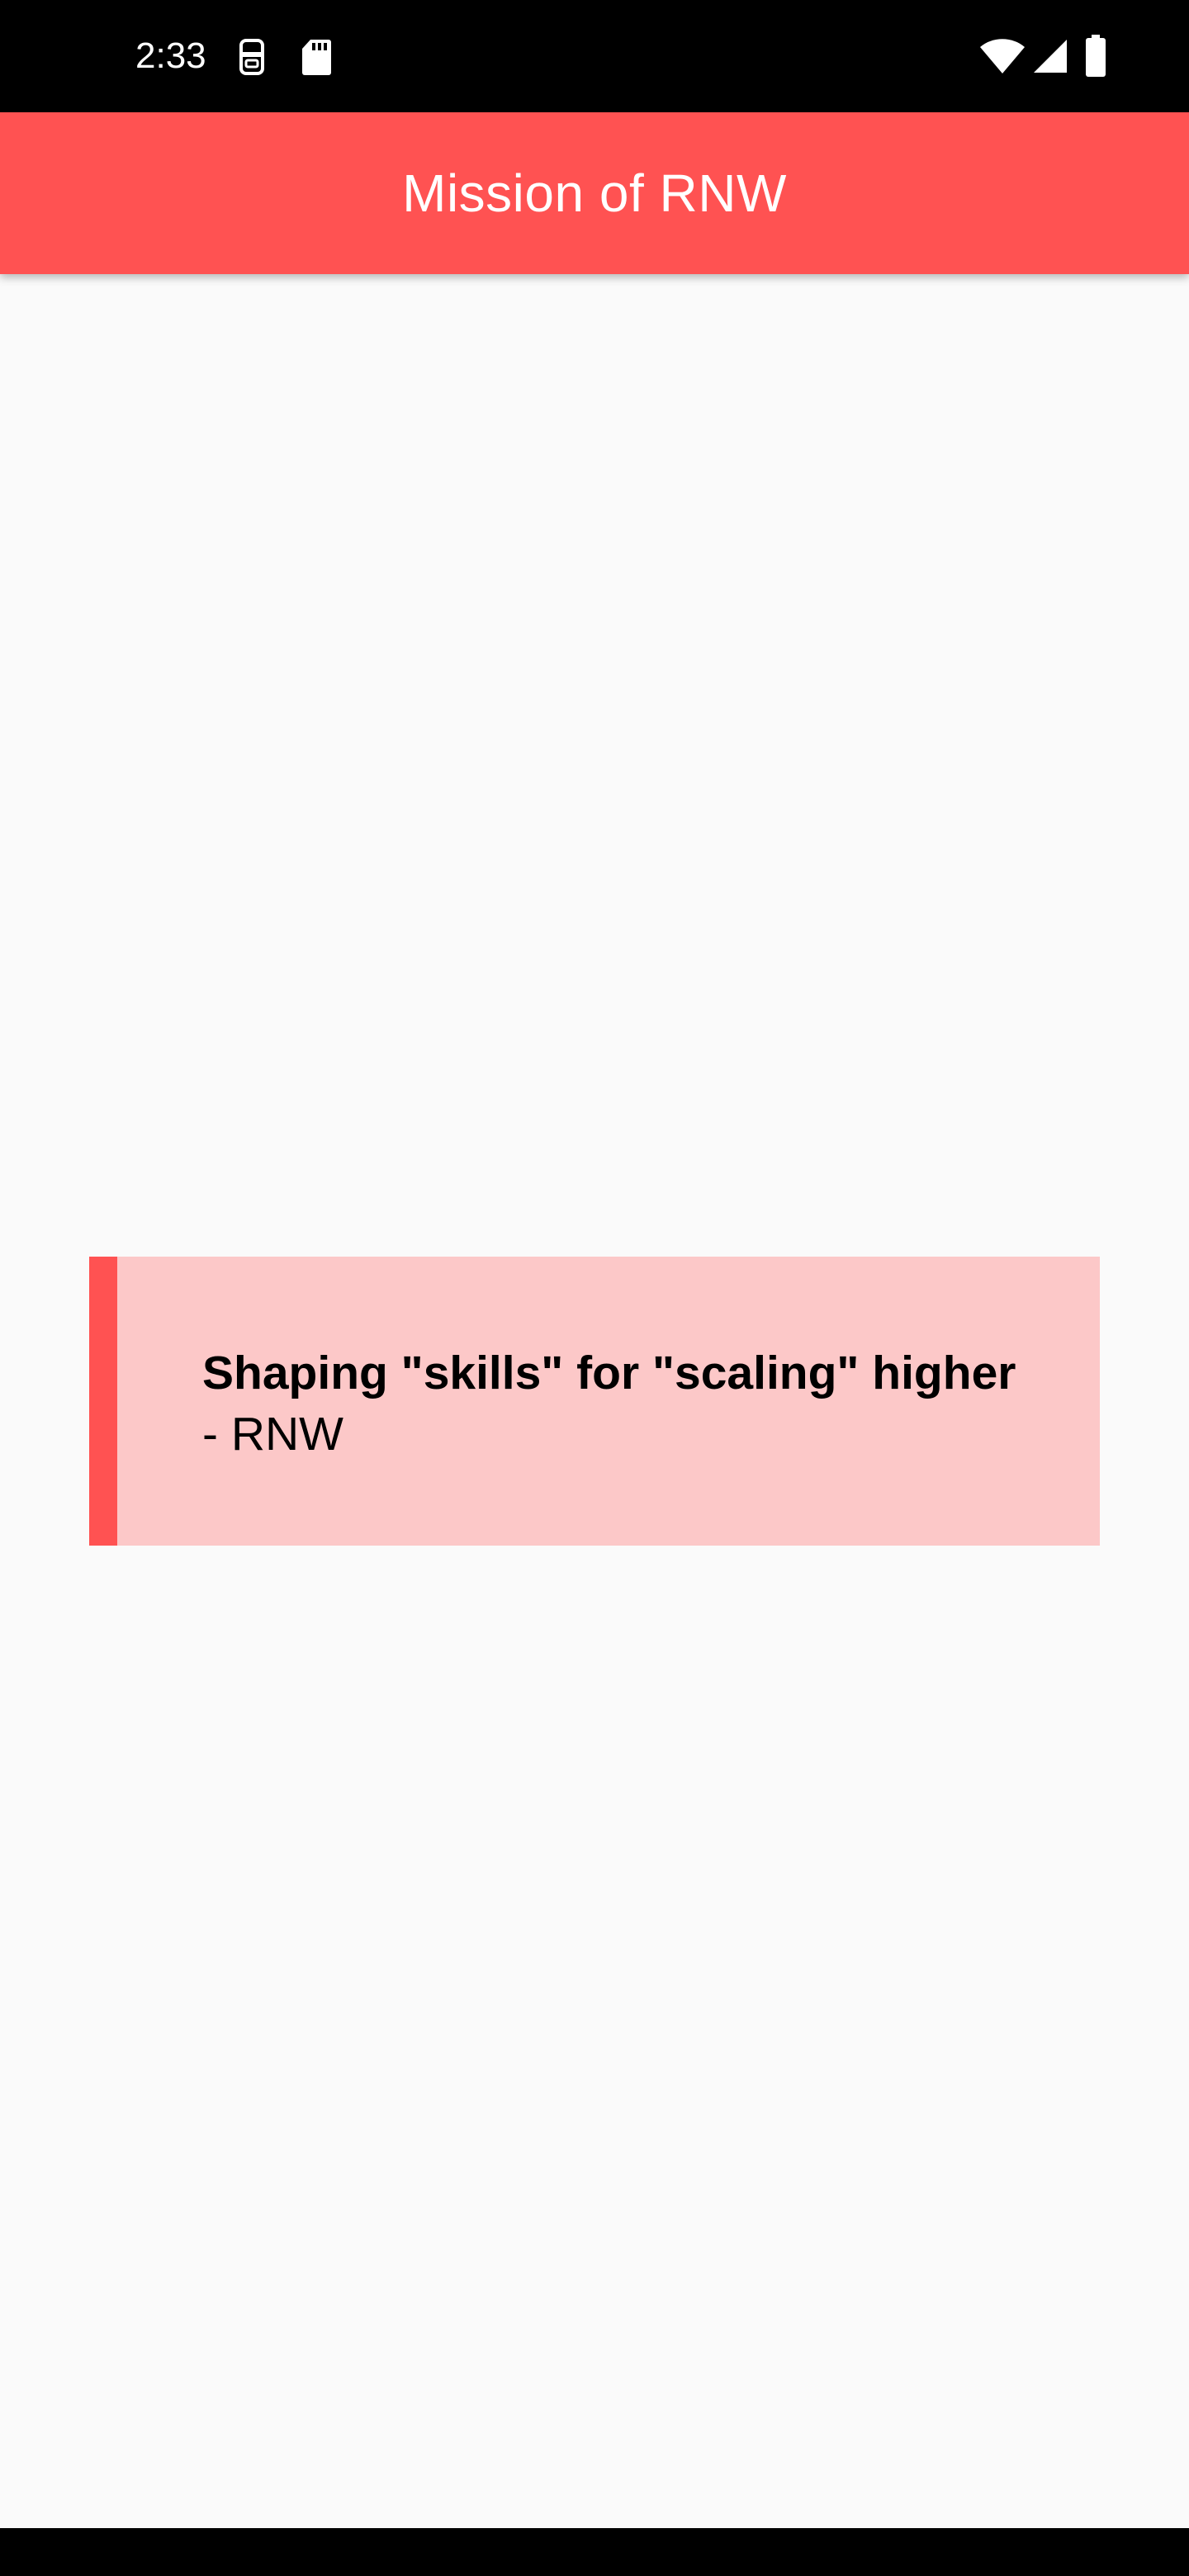  I want to click on quote-accent-bar, so click(103, 1401).